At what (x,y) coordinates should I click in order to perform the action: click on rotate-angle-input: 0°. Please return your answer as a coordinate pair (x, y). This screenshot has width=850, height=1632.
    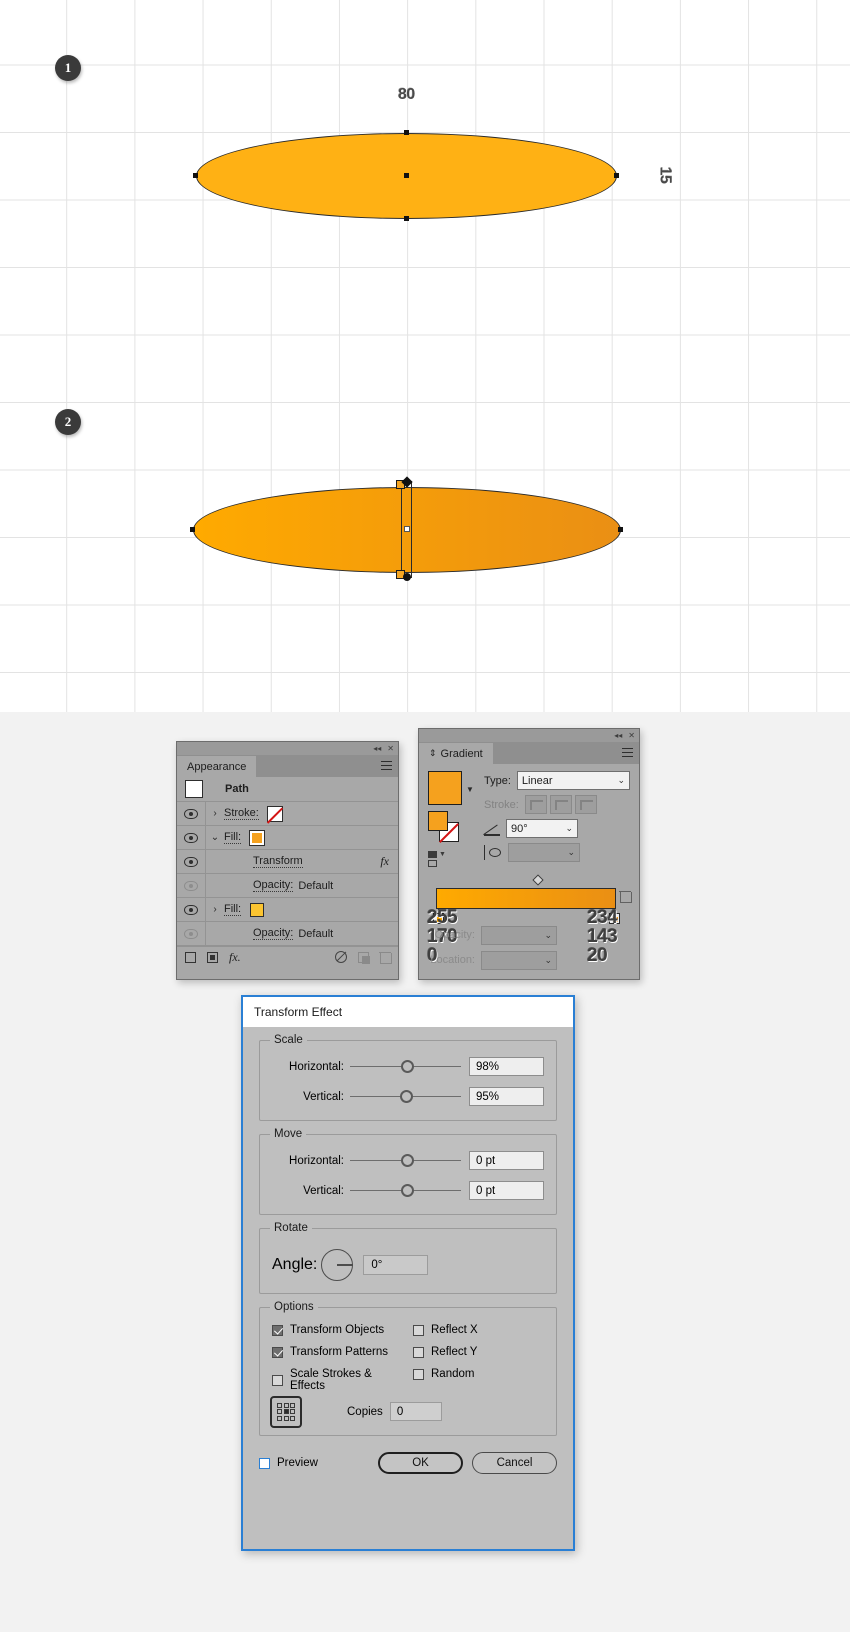
    Looking at the image, I should click on (396, 1265).